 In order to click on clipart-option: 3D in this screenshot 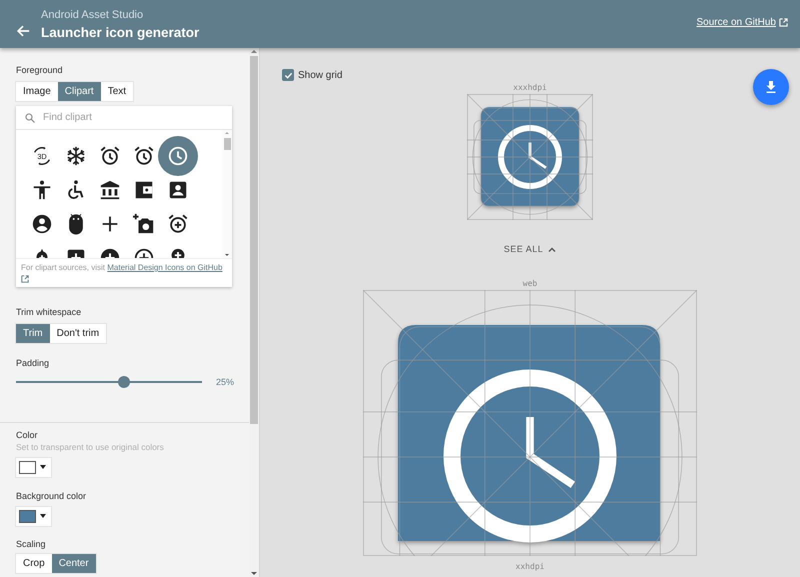, I will do `click(42, 156)`.